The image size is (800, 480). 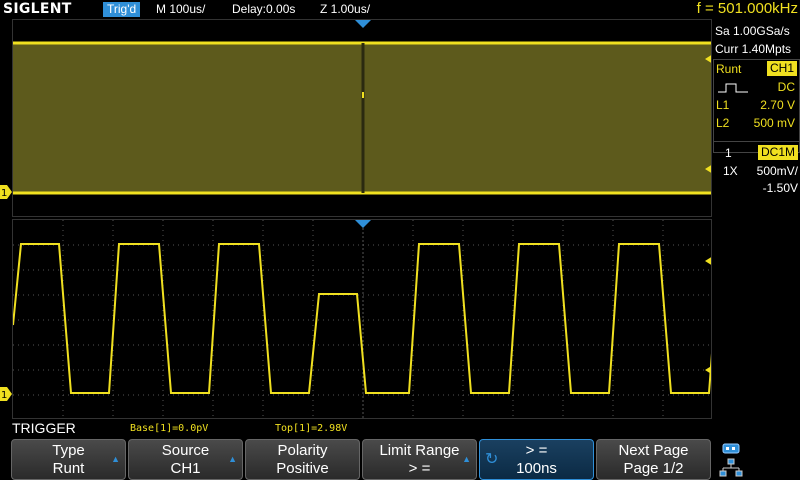 What do you see at coordinates (44, 428) in the screenshot?
I see `menu-title: TRIGGER` at bounding box center [44, 428].